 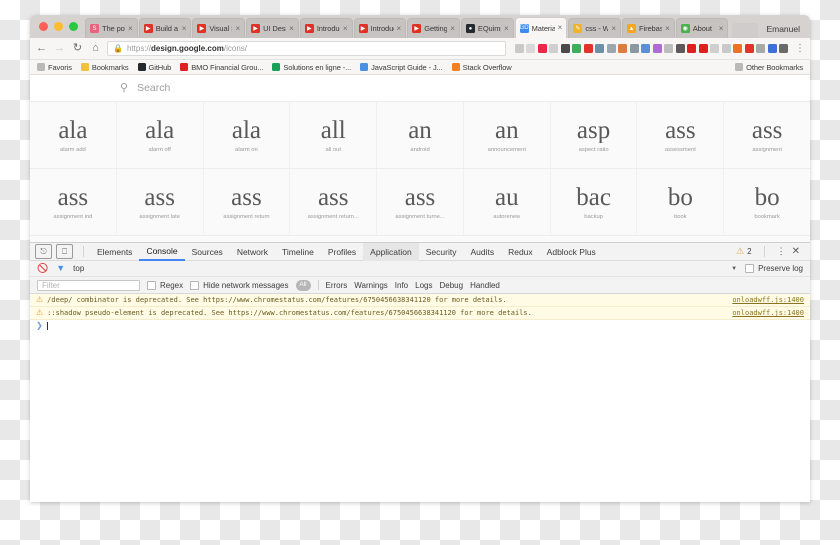 What do you see at coordinates (485, 285) in the screenshot?
I see `level-filter-handled: Handled` at bounding box center [485, 285].